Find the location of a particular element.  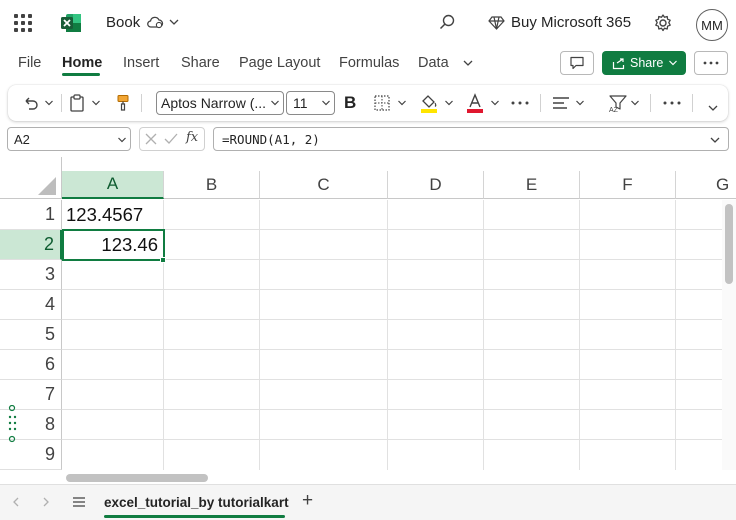

sheet-tab-bar: excel_tutorial_by tutorialkart + is located at coordinates (368, 502).